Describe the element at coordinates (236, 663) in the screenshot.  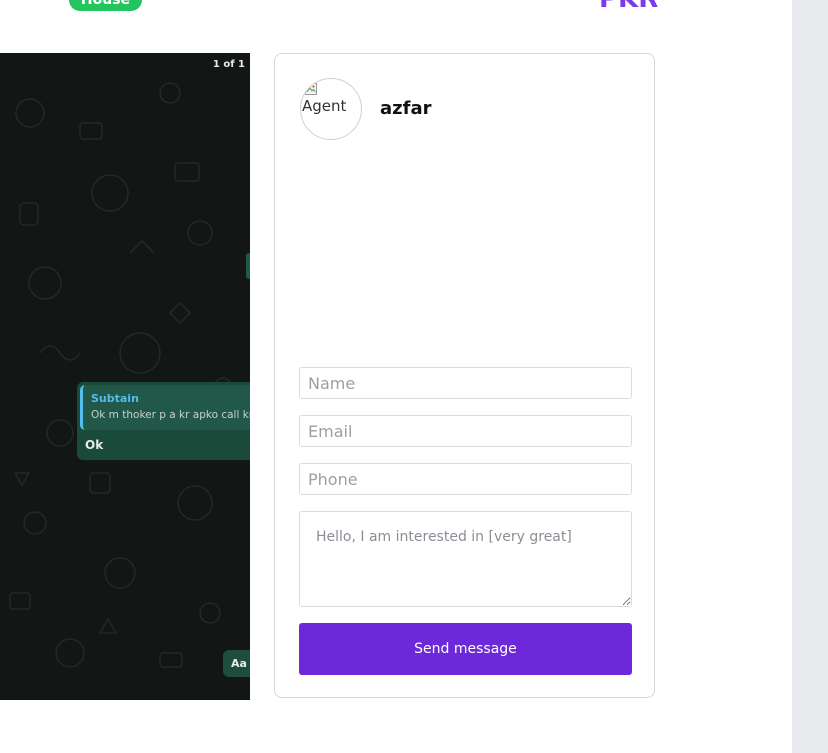
I see `chat-bottom-bubble: Aa b` at that location.